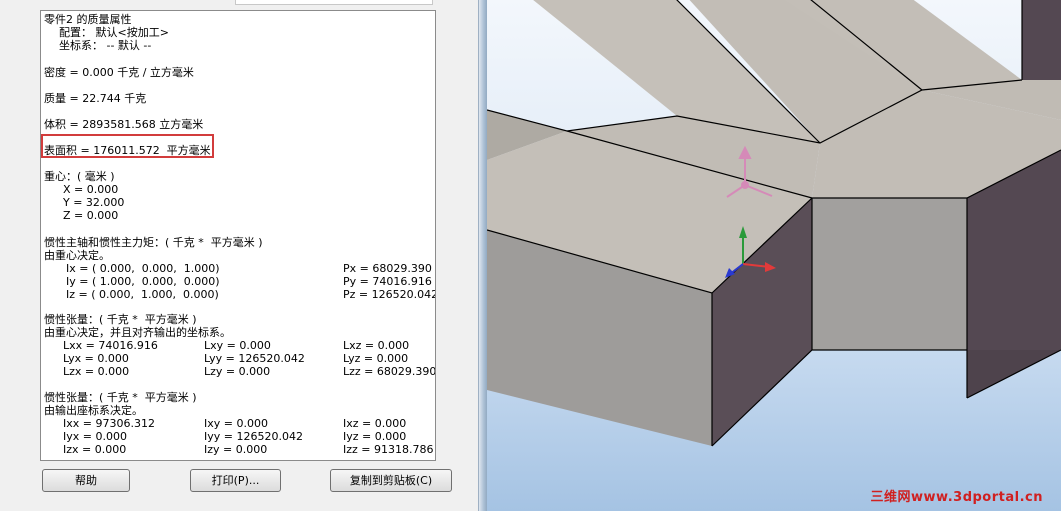 This screenshot has height=511, width=1061. I want to click on principal-iz: Iz = ( 0.000, 1.000, 0.000), so click(142, 294).